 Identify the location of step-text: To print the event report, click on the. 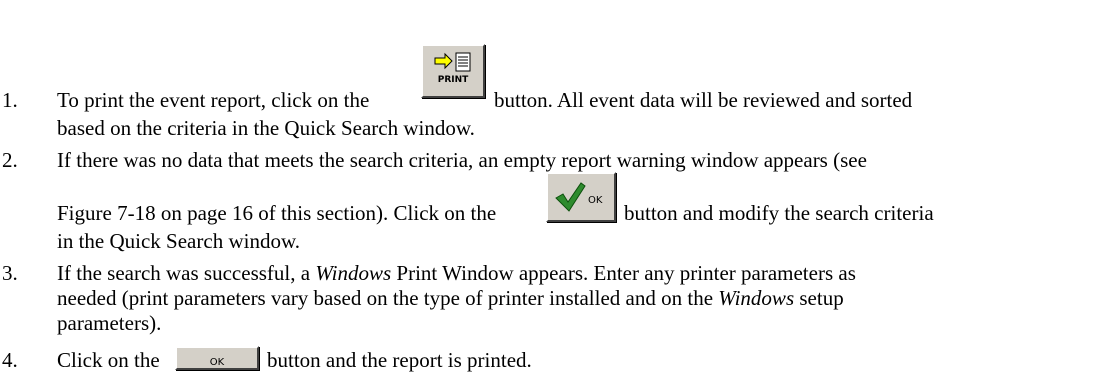
(213, 100).